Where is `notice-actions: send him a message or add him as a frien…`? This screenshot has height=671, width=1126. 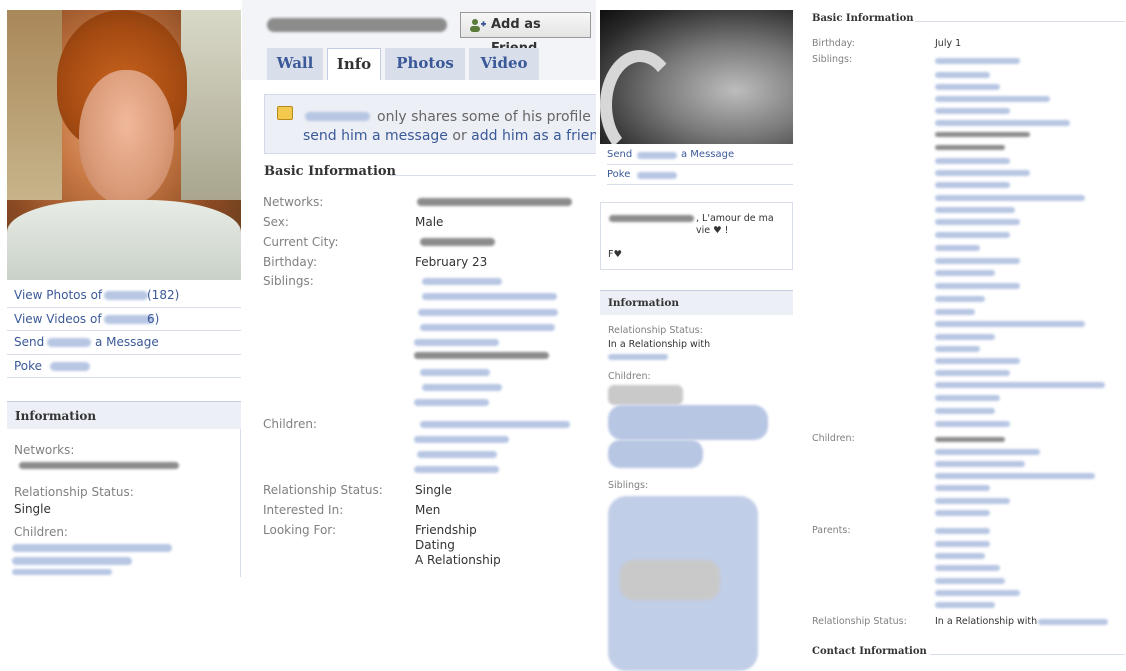
notice-actions: send him a message or add him as a frien… is located at coordinates (449, 136).